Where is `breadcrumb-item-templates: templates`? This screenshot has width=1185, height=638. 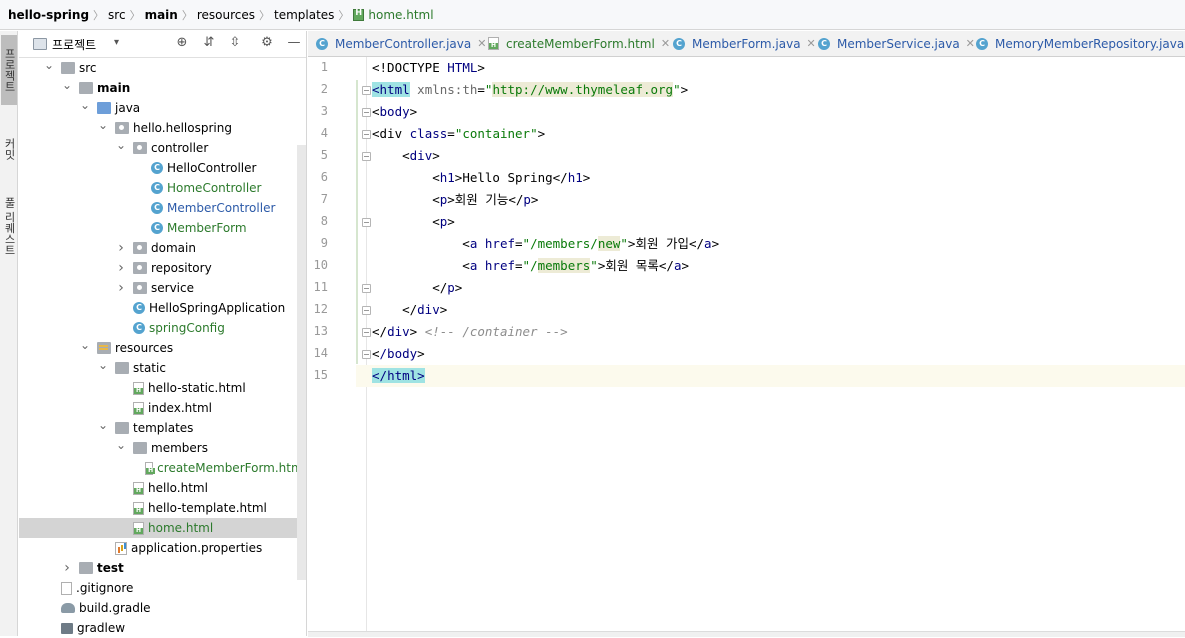 breadcrumb-item-templates: templates is located at coordinates (304, 15).